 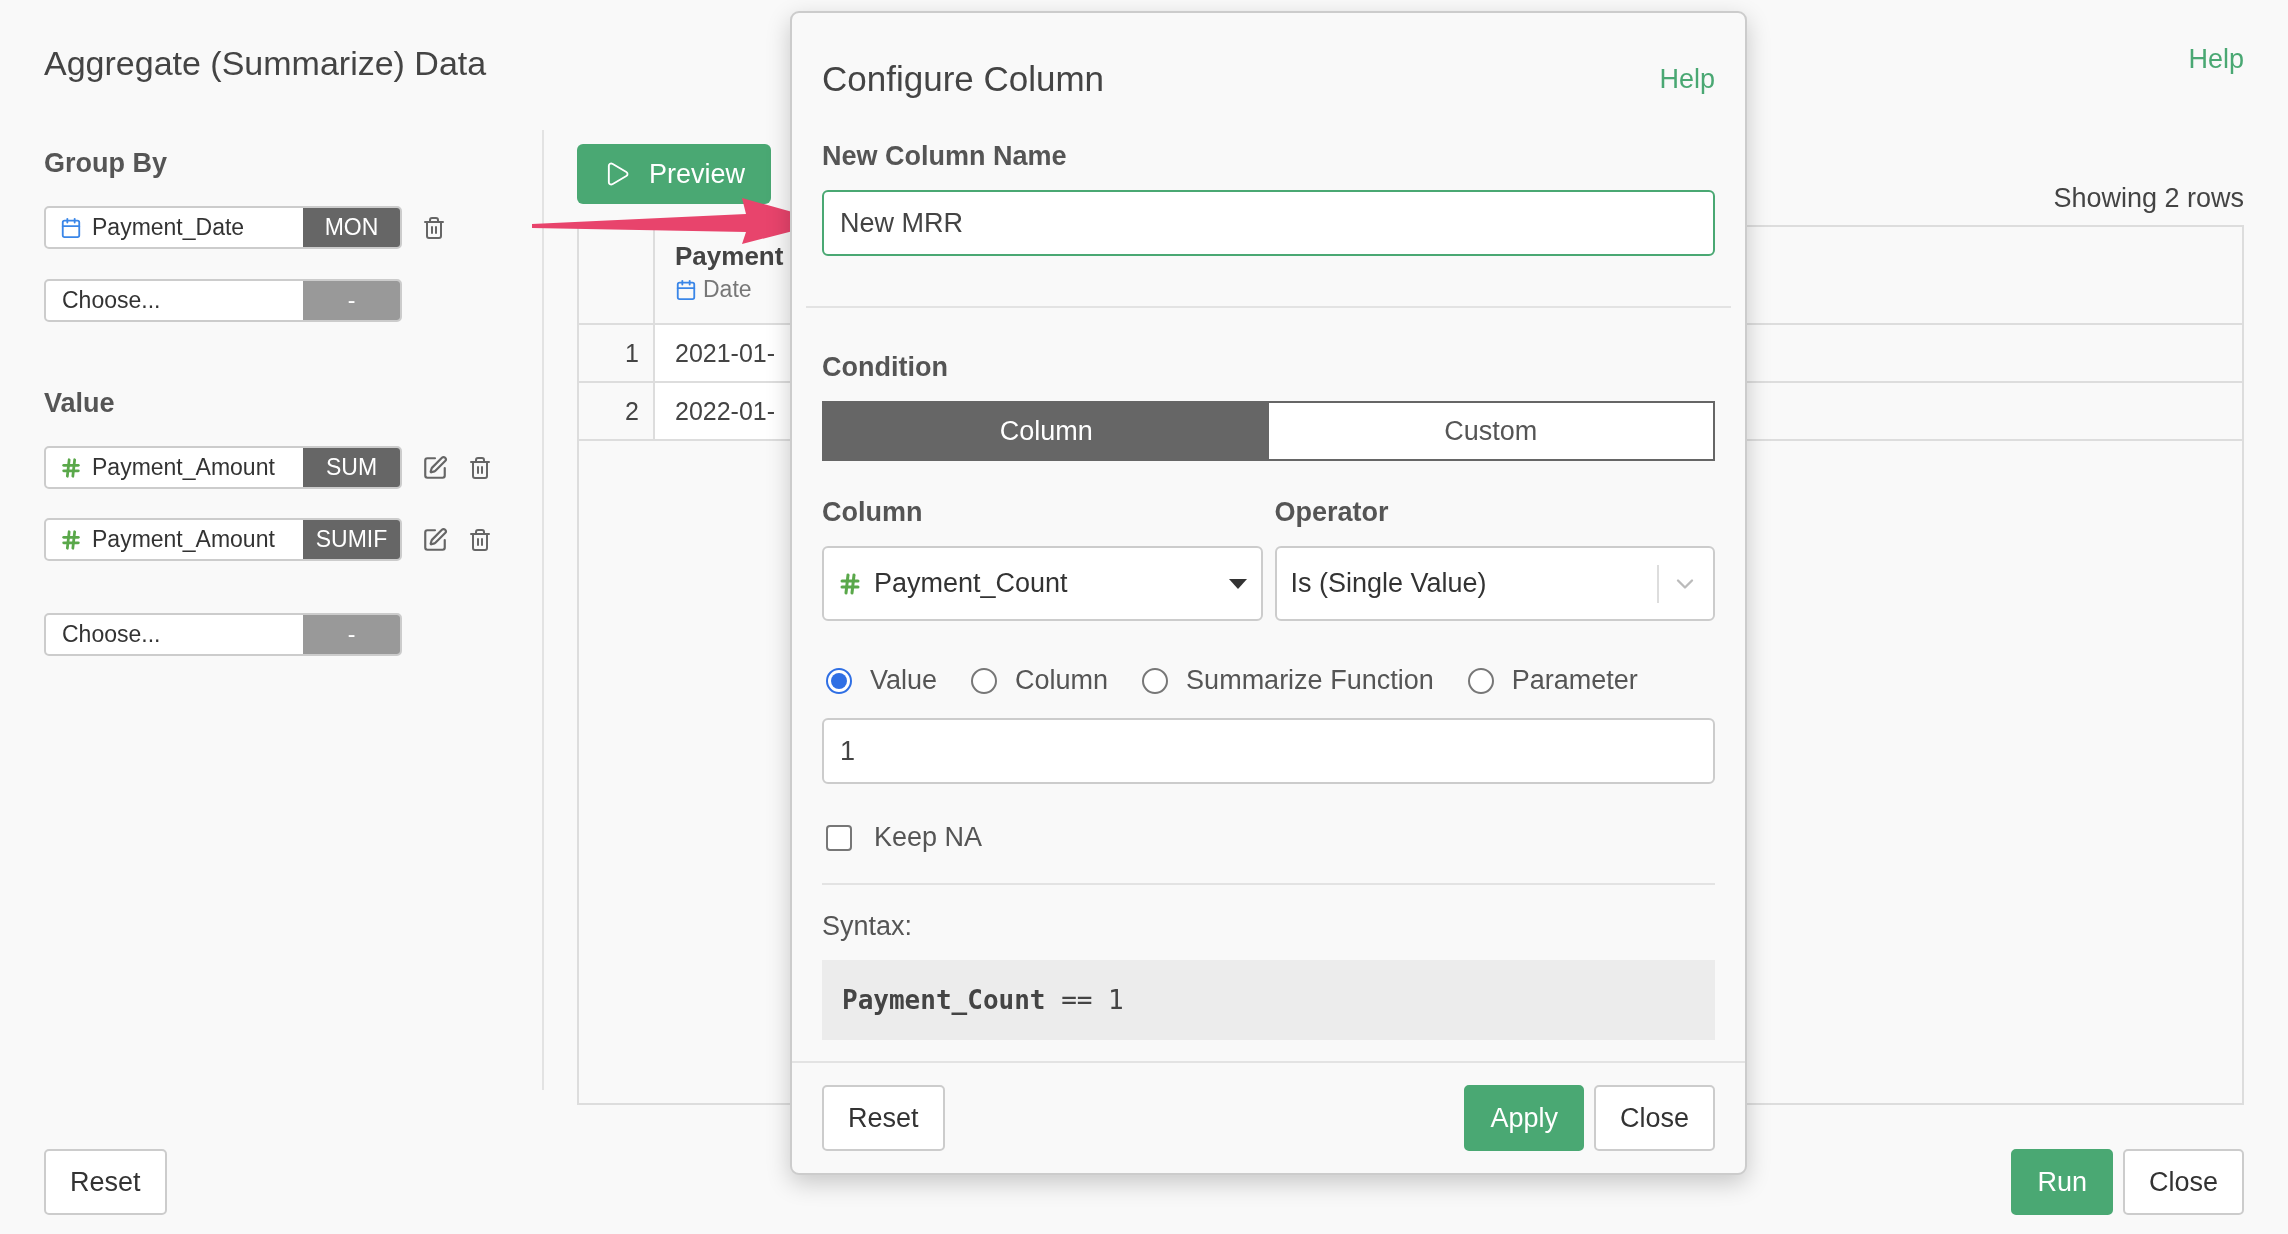 I want to click on checkbox-label: Keep NA, so click(x=928, y=837).